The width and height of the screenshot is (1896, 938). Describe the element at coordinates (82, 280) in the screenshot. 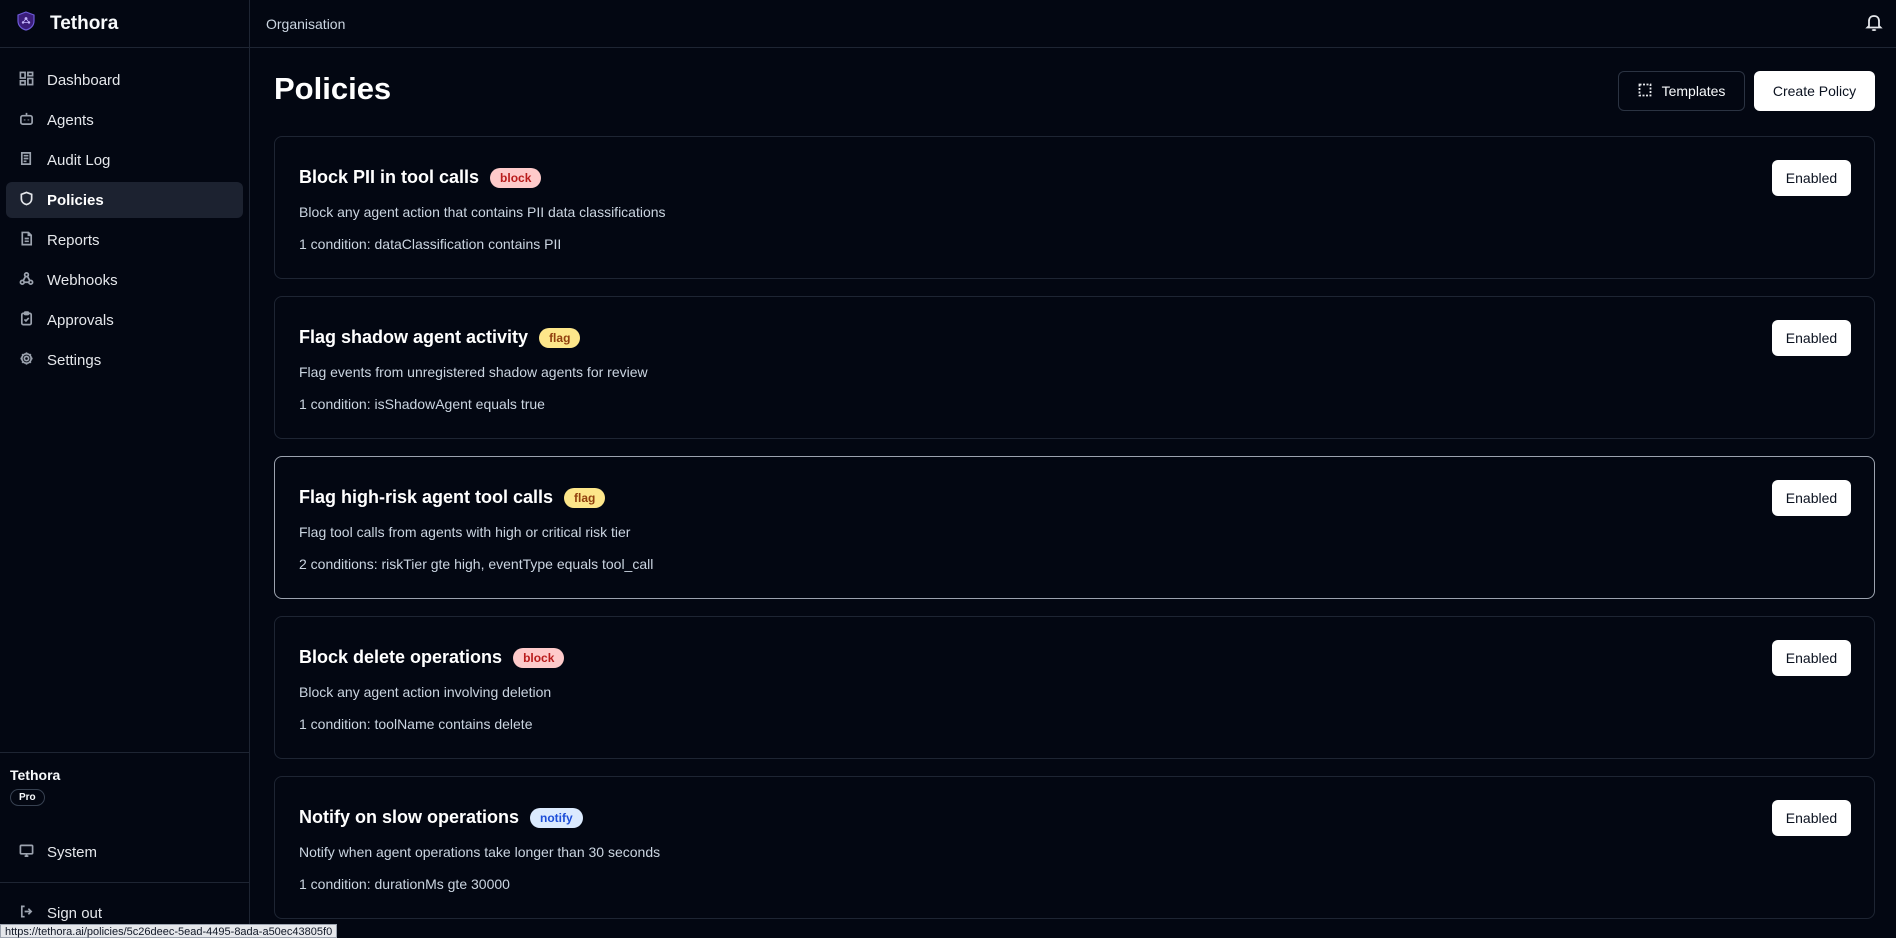

I see `sidebar-item-label: Webhooks` at that location.